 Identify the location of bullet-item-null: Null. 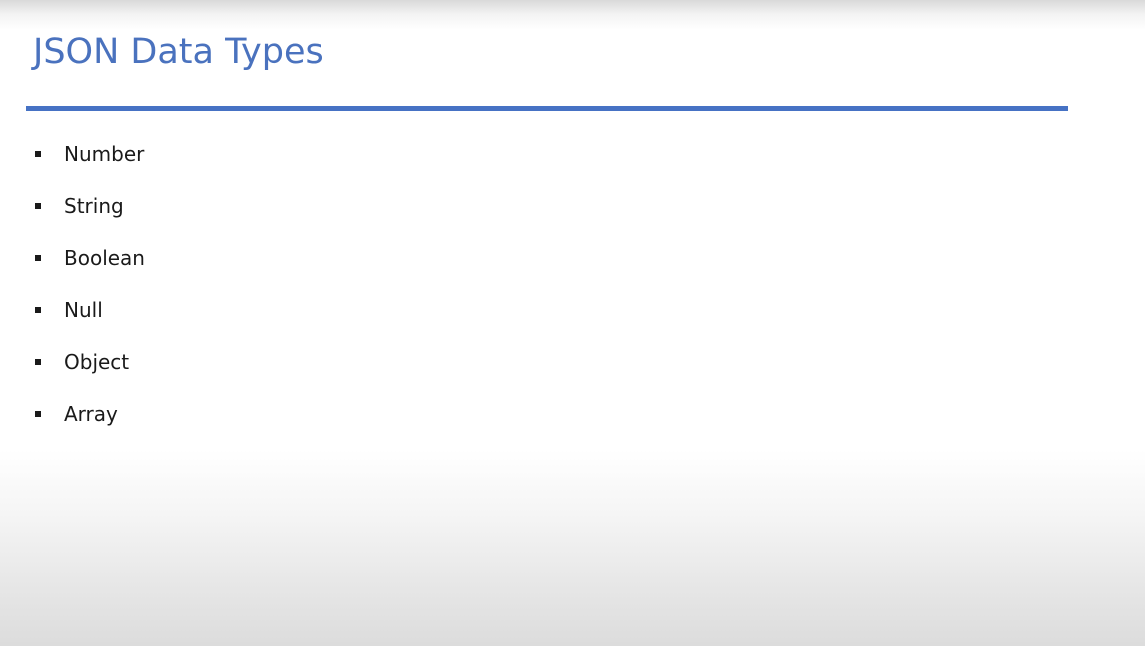
(300, 310).